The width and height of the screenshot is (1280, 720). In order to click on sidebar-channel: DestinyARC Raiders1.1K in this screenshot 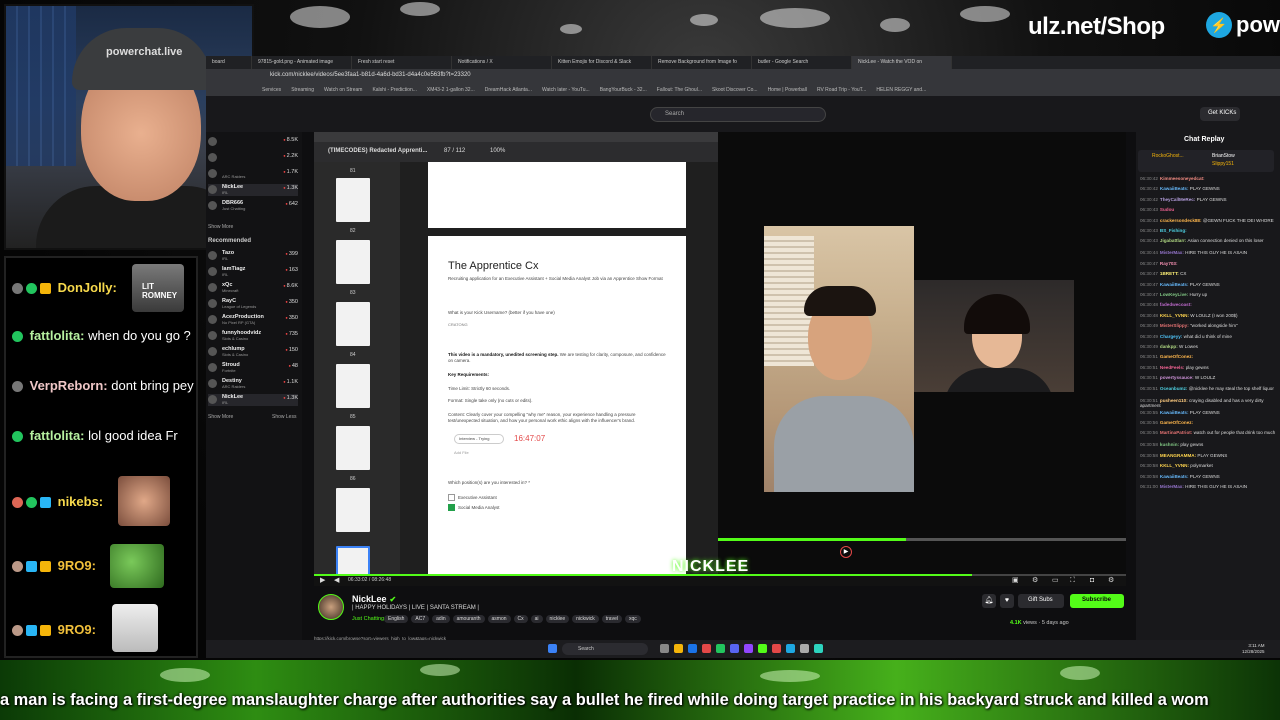, I will do `click(253, 384)`.